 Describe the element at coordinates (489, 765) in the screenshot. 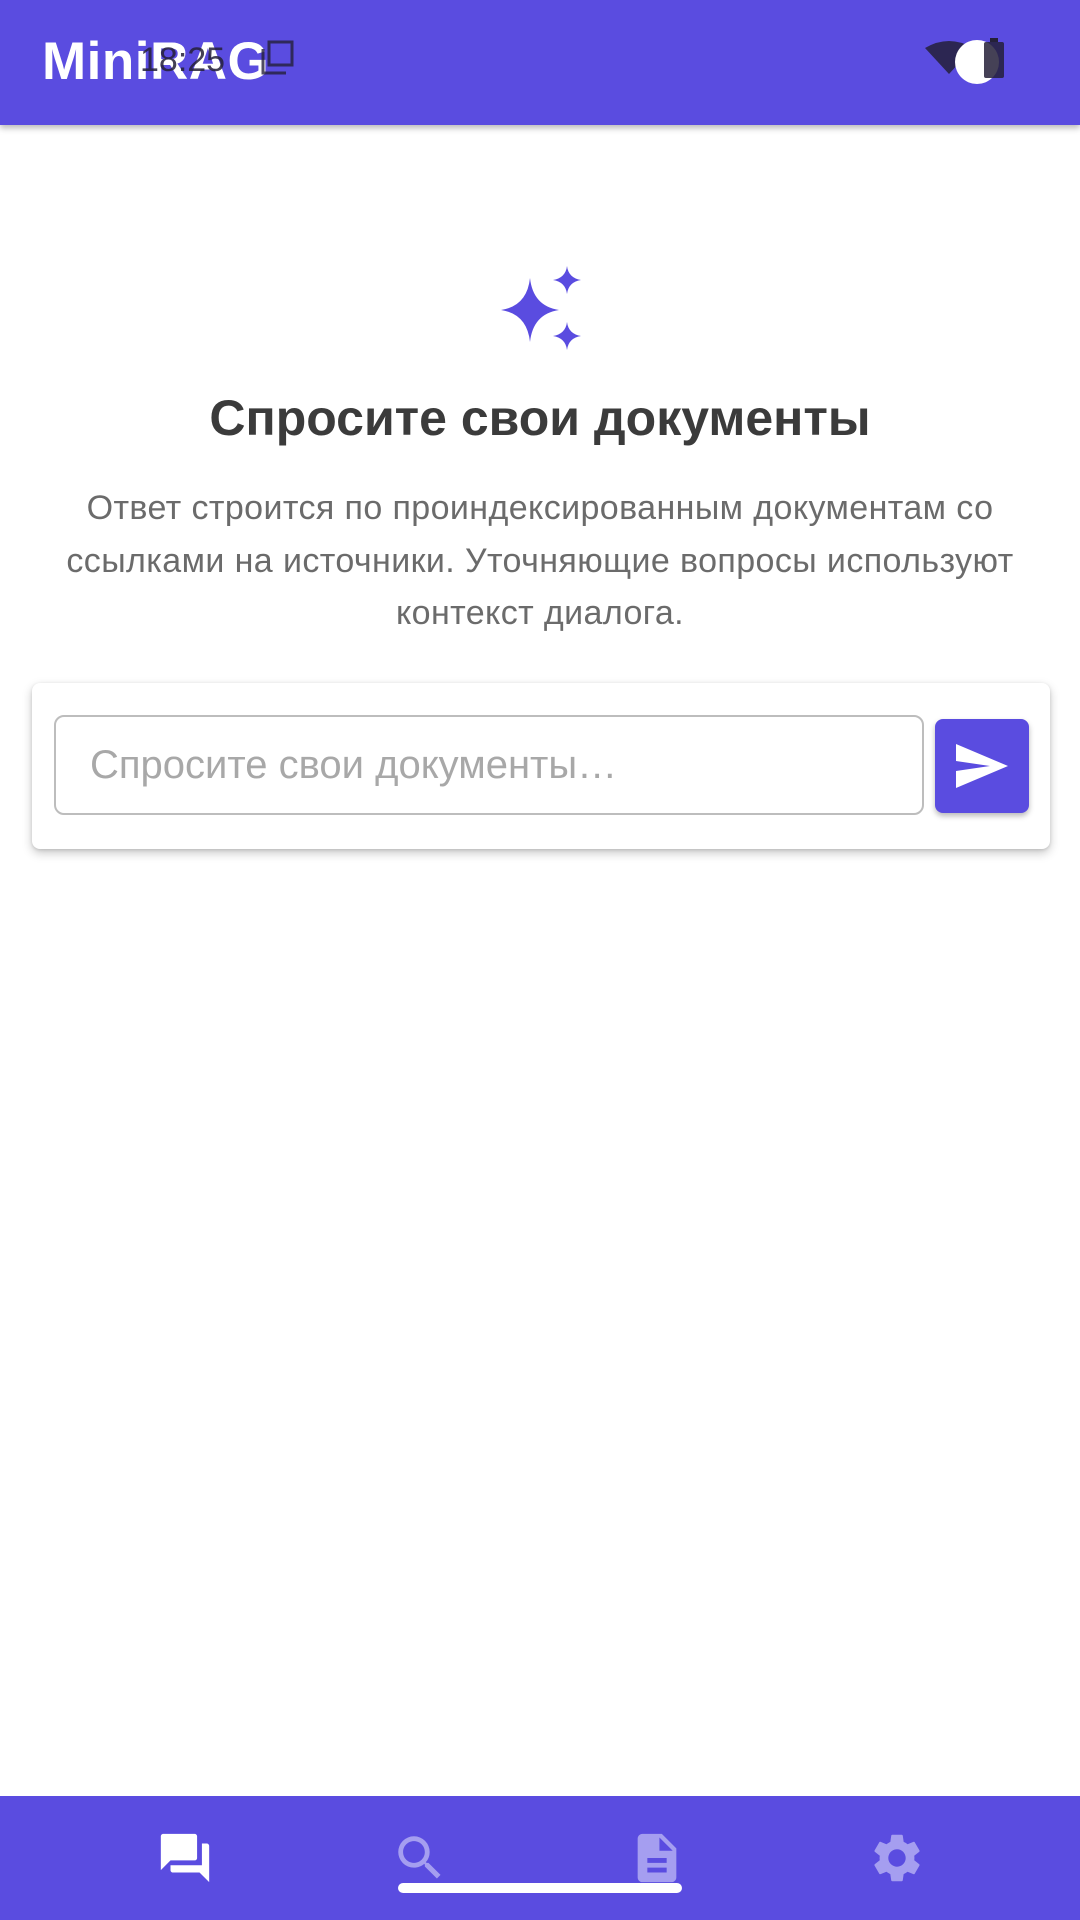

I see `query-input` at that location.